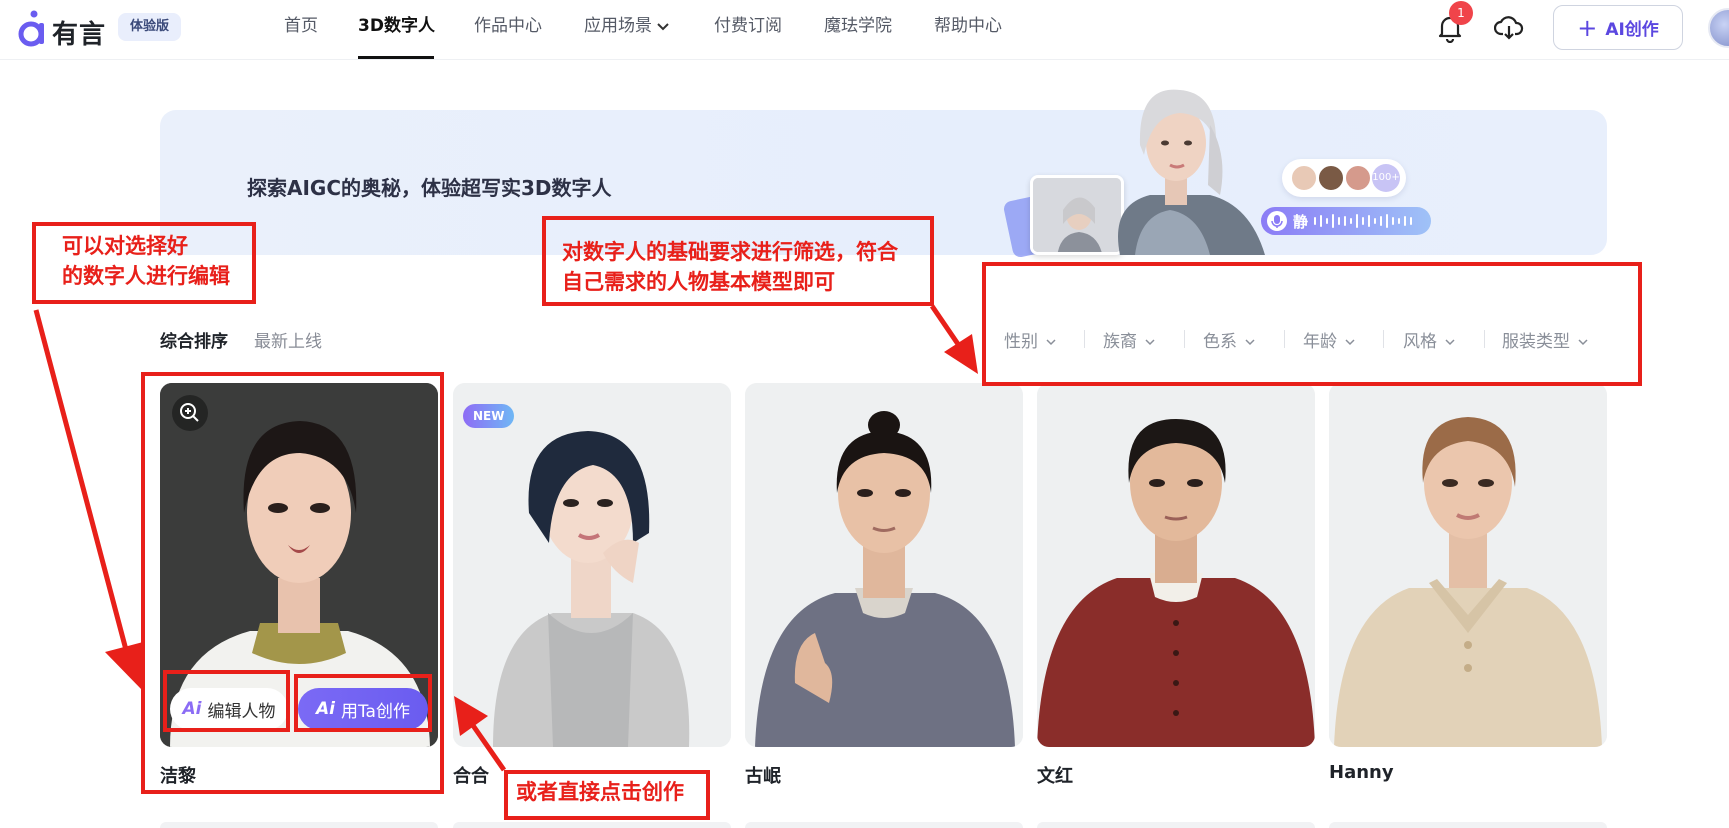 The image size is (1729, 828). I want to click on ai-create-button: + AI创作, so click(1618, 27).